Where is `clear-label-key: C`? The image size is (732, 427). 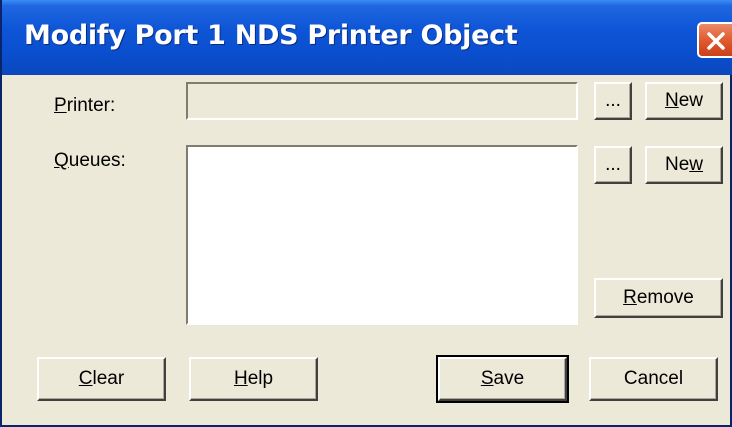 clear-label-key: C is located at coordinates (85, 378).